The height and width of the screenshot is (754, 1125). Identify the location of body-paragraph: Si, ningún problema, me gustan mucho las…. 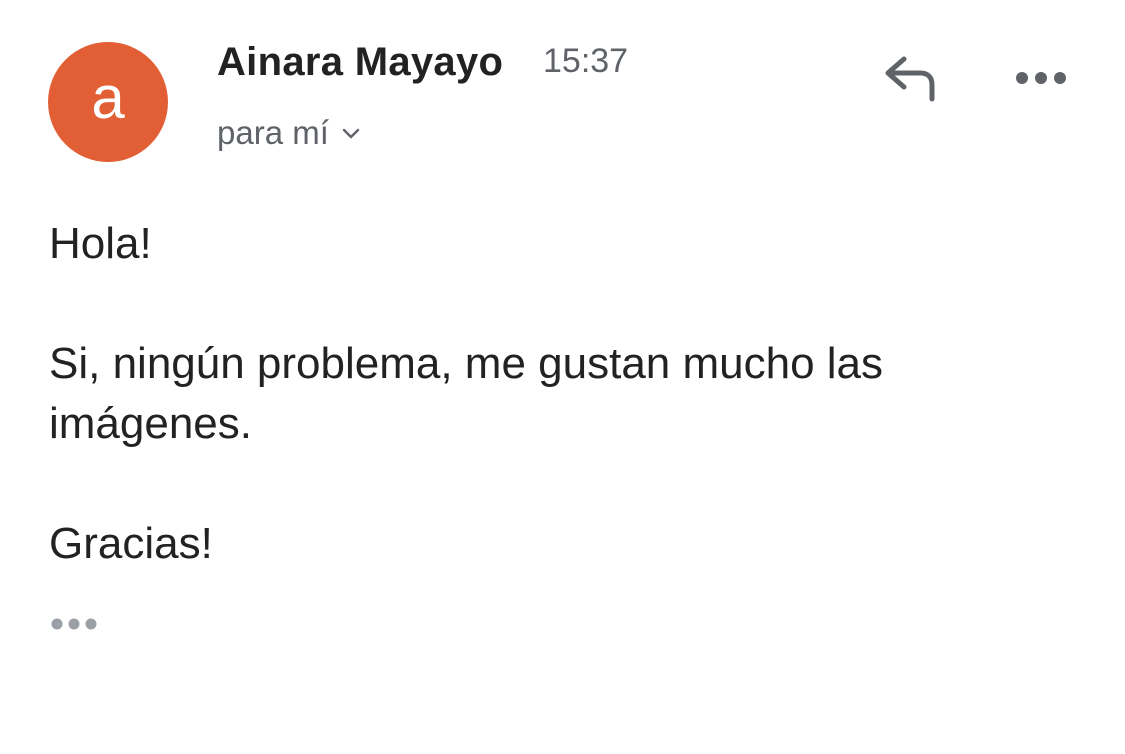
(466, 393).